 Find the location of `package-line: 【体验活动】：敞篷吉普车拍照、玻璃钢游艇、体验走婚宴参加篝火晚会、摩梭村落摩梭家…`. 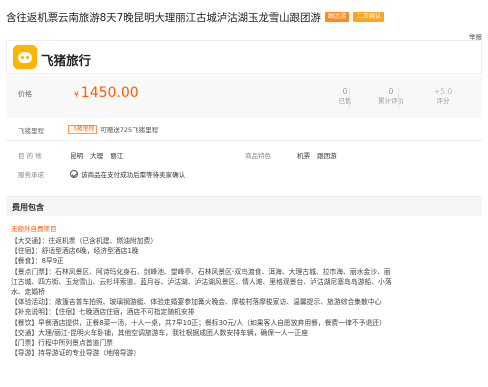

package-line: 【体验活动】：敞篷吉普车拍照、玻璃钢游艇、体验走婚宴参加篝火晚会、摩梭村落摩梭家… is located at coordinates (196, 302).